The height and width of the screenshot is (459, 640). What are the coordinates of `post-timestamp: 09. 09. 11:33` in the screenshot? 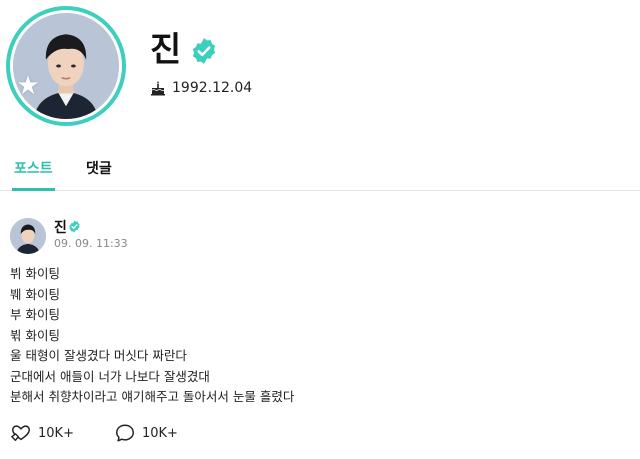 It's located at (91, 243).